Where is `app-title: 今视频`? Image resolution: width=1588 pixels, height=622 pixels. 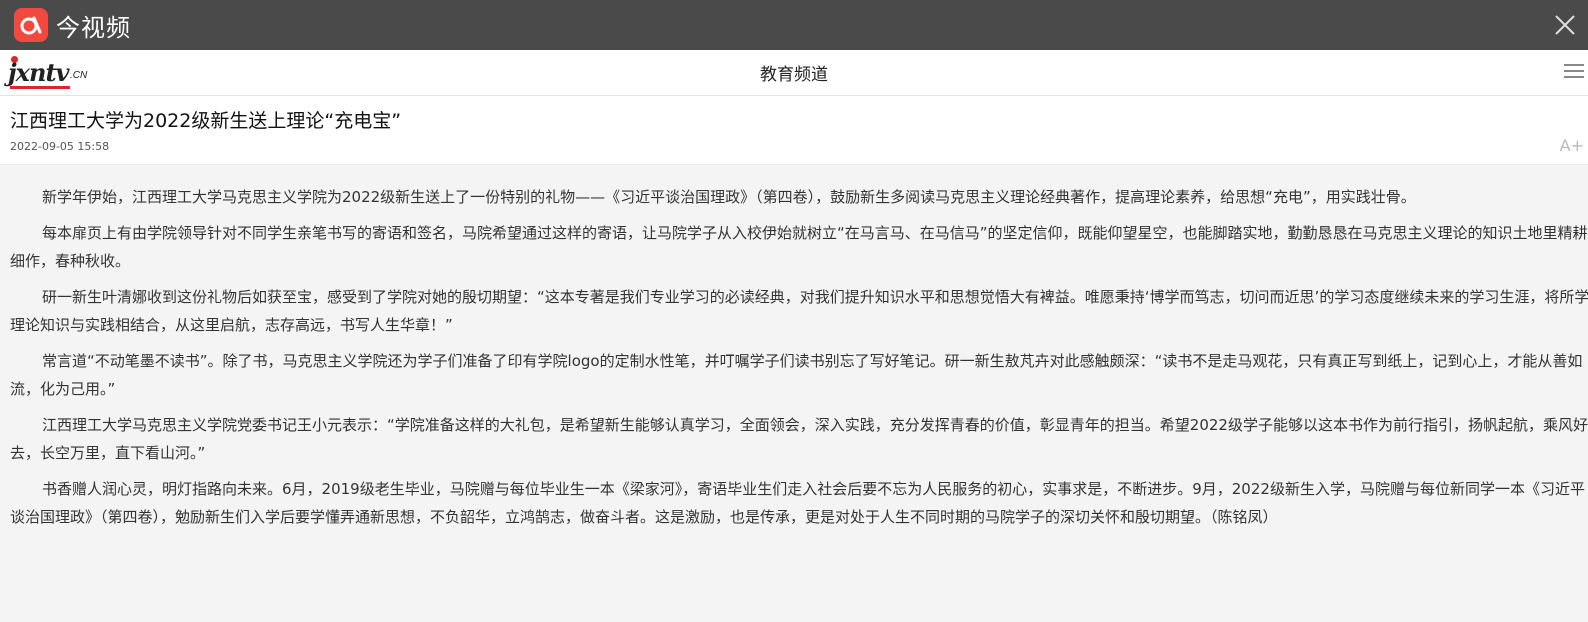
app-title: 今视频 is located at coordinates (93, 27).